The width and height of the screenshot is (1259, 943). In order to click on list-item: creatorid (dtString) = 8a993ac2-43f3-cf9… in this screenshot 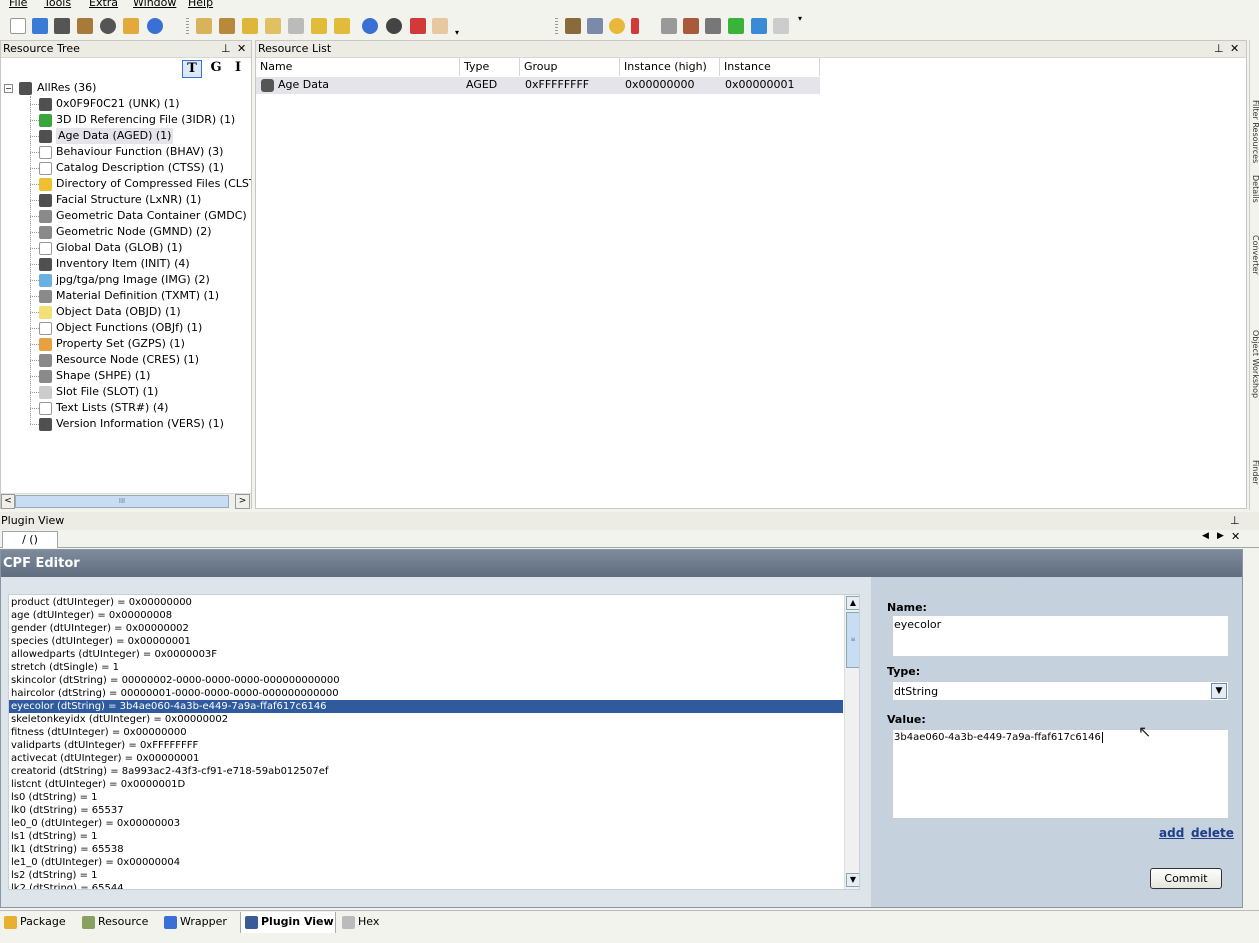, I will do `click(426, 771)`.